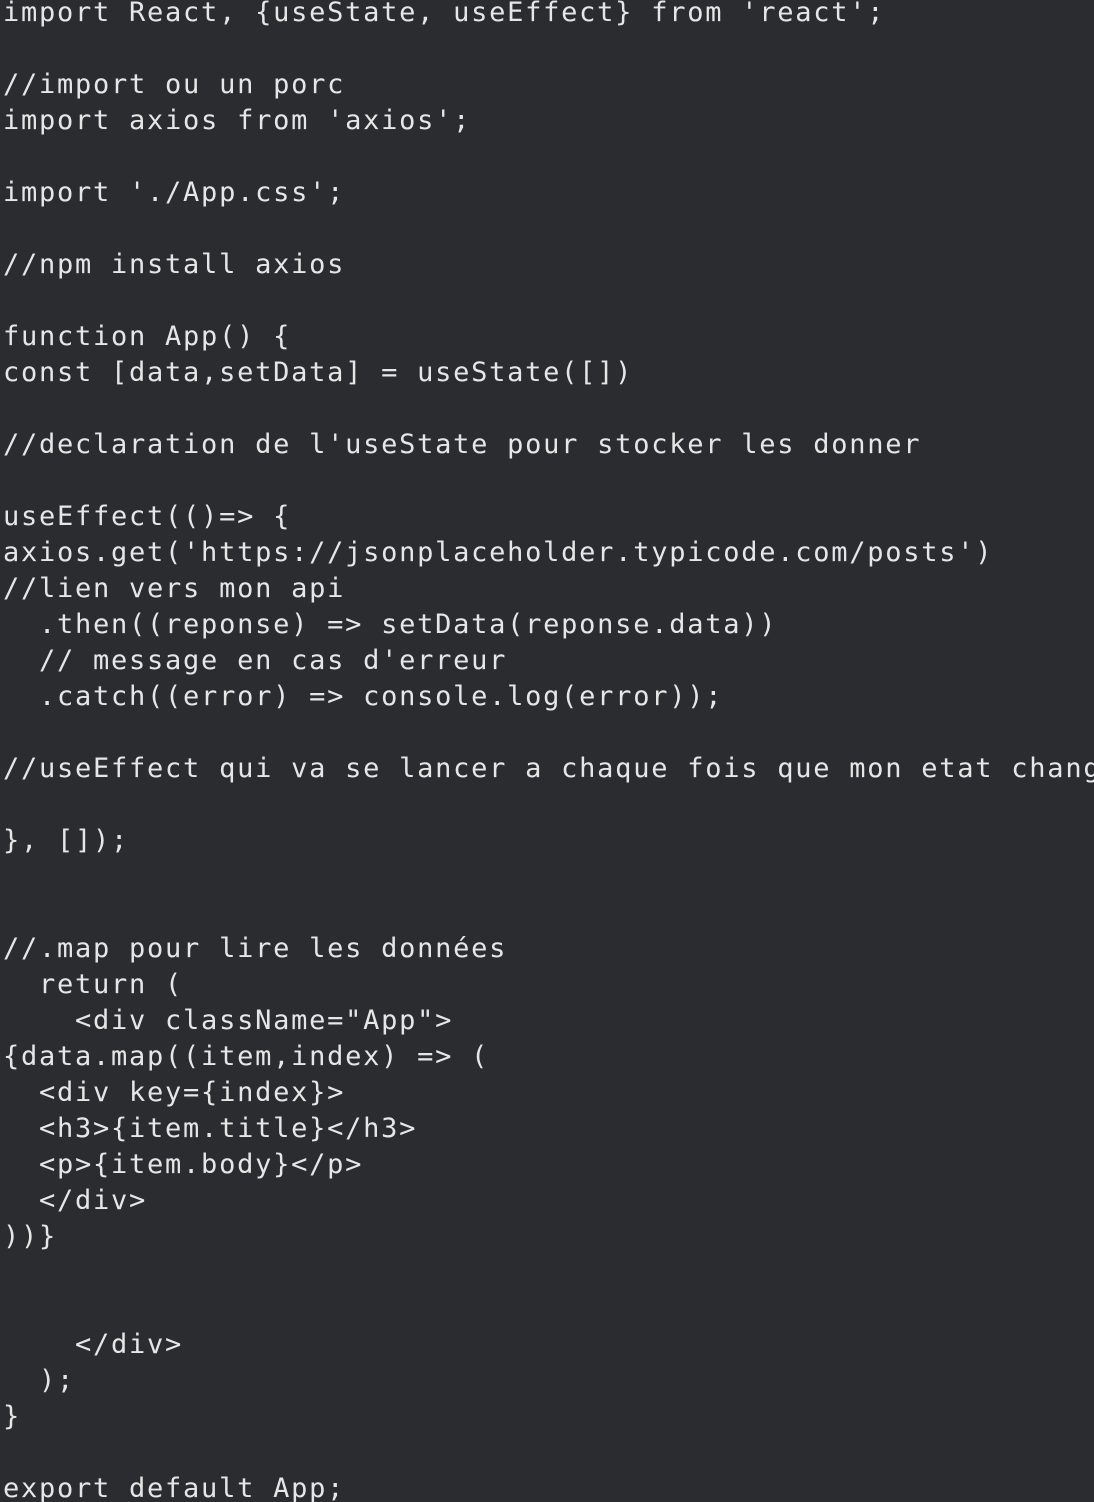 The image size is (1094, 1502). Describe the element at coordinates (548, 846) in the screenshot. I see `code-line: }, []);` at that location.